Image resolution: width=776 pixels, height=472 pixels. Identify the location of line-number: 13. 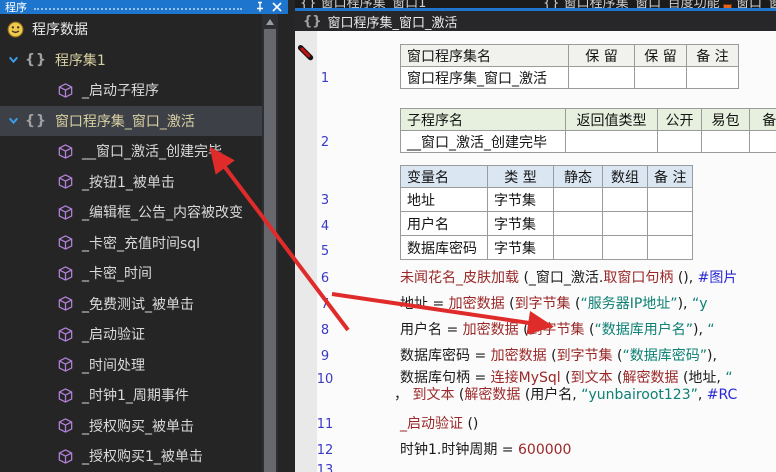
(325, 467).